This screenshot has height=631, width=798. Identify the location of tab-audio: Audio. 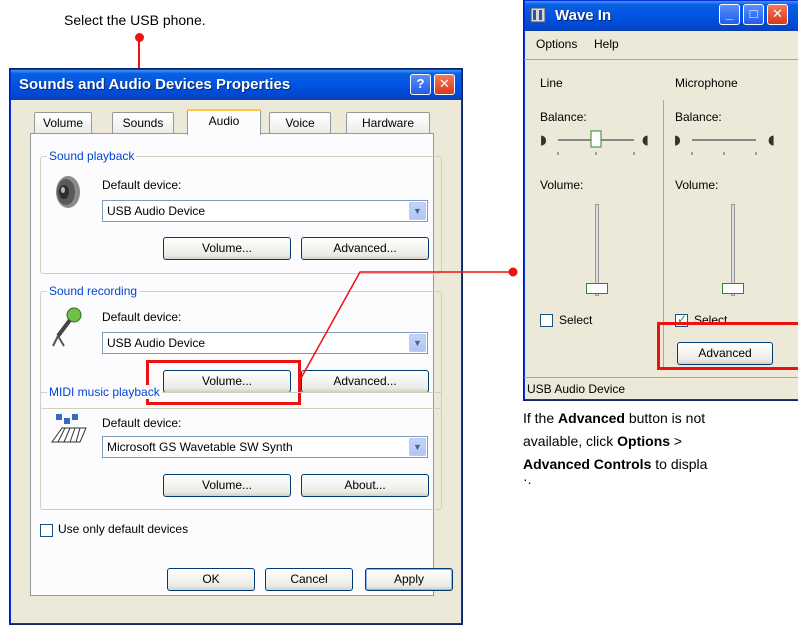
(224, 122).